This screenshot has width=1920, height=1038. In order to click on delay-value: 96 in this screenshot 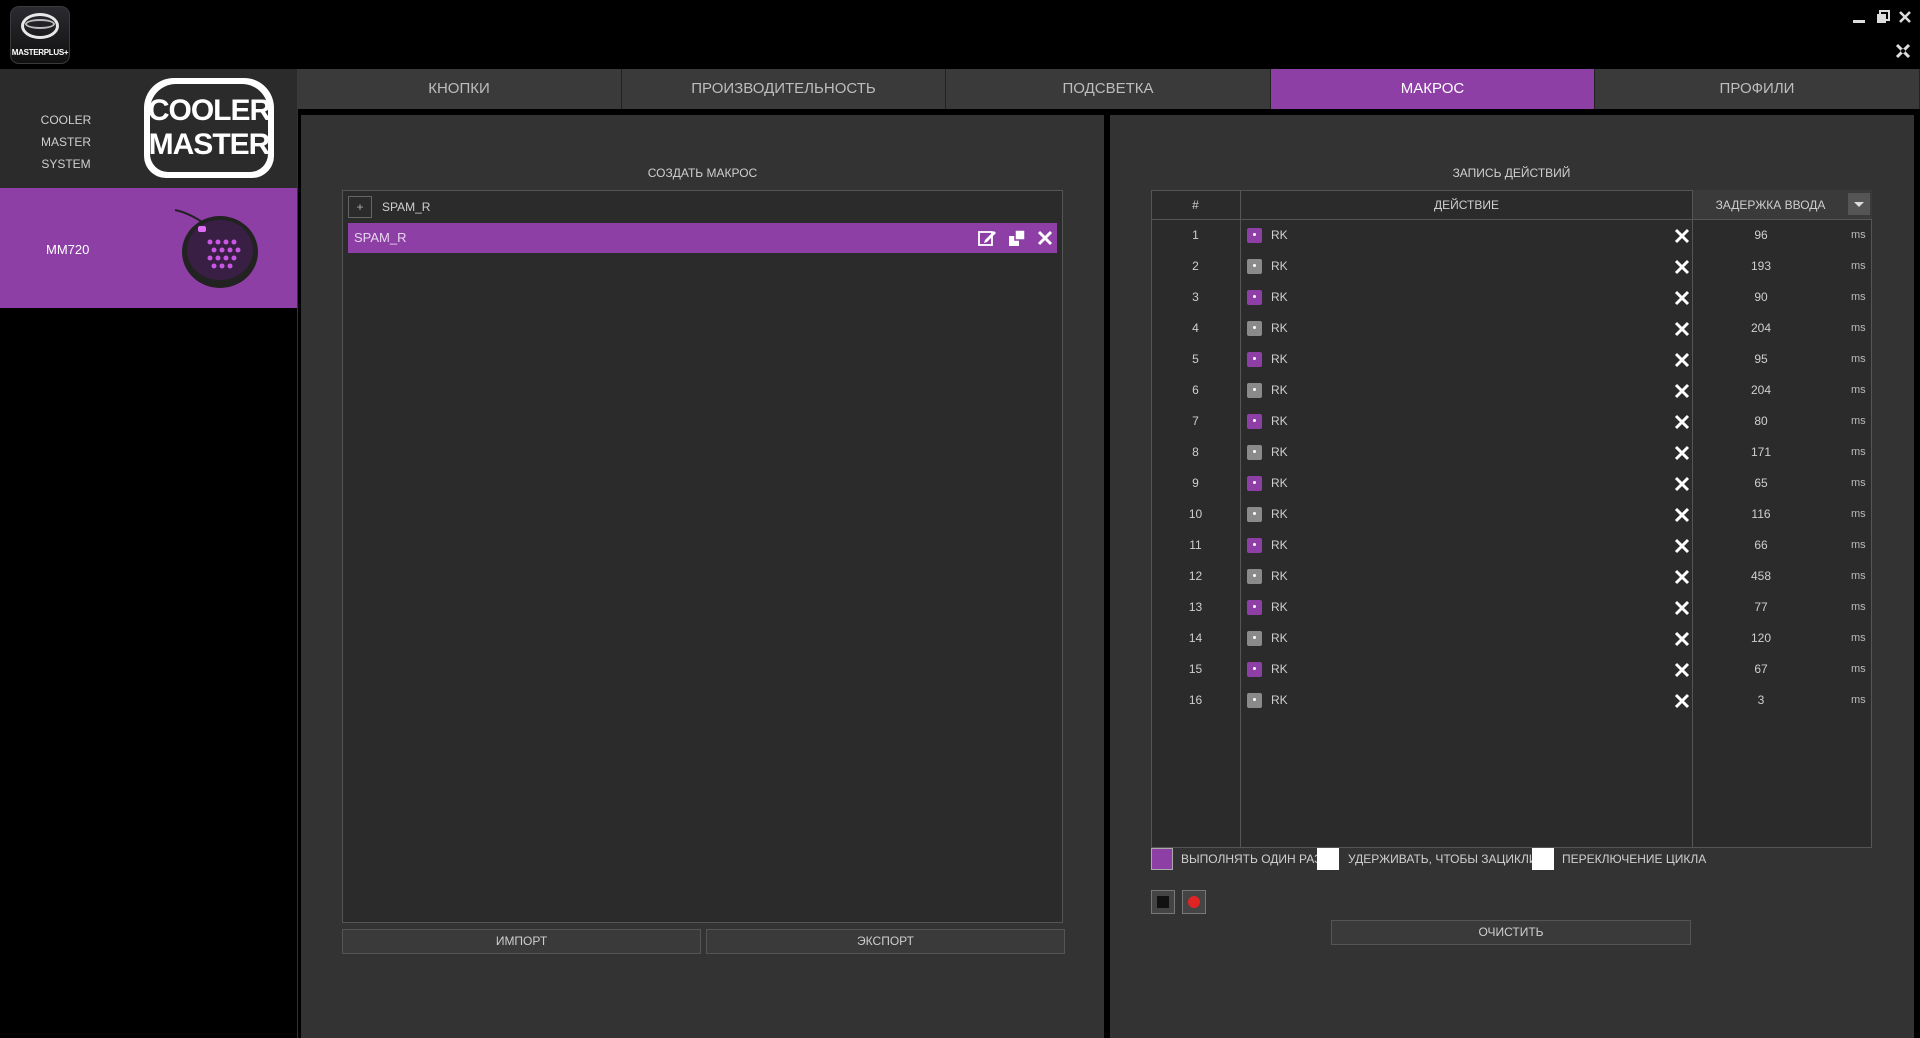, I will do `click(1761, 235)`.